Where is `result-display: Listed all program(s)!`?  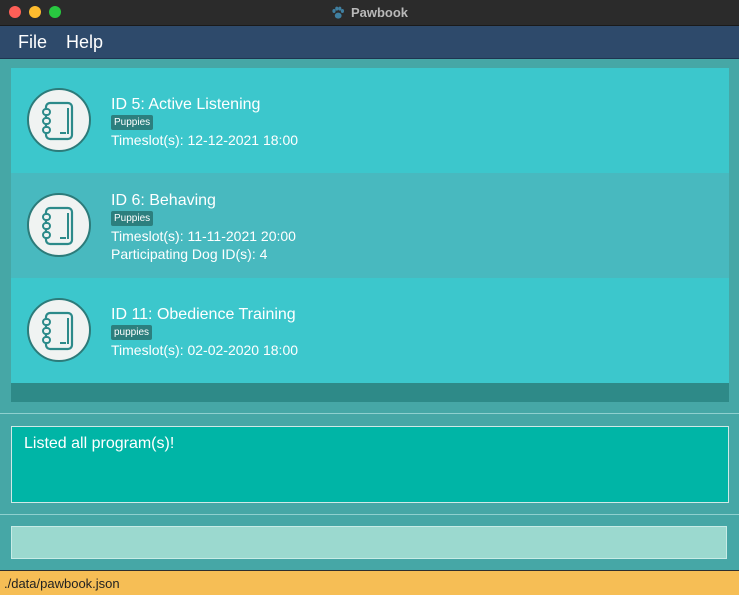 result-display: Listed all program(s)! is located at coordinates (370, 464).